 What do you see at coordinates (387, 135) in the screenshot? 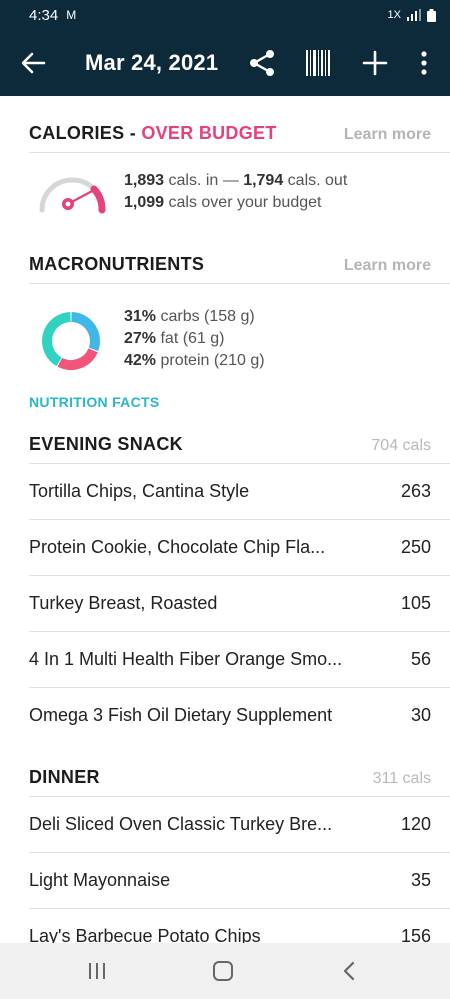
I see `calories-learn-more-link: Learn more` at bounding box center [387, 135].